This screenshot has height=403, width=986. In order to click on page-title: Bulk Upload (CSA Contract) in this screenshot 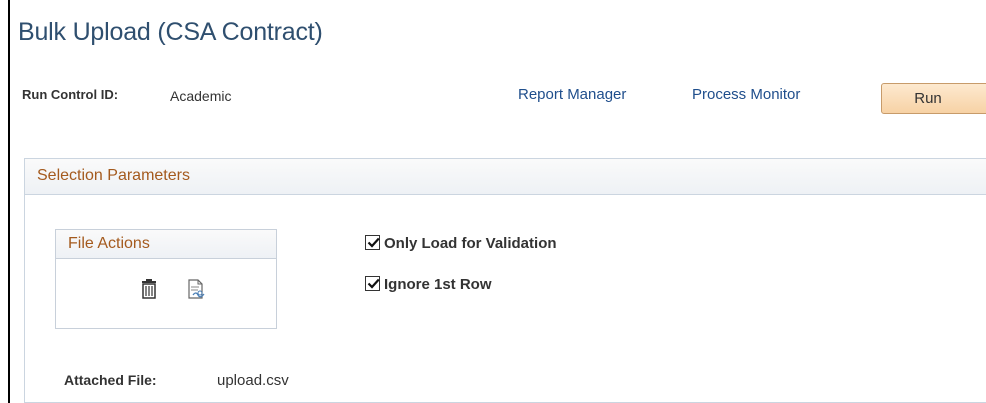, I will do `click(170, 32)`.